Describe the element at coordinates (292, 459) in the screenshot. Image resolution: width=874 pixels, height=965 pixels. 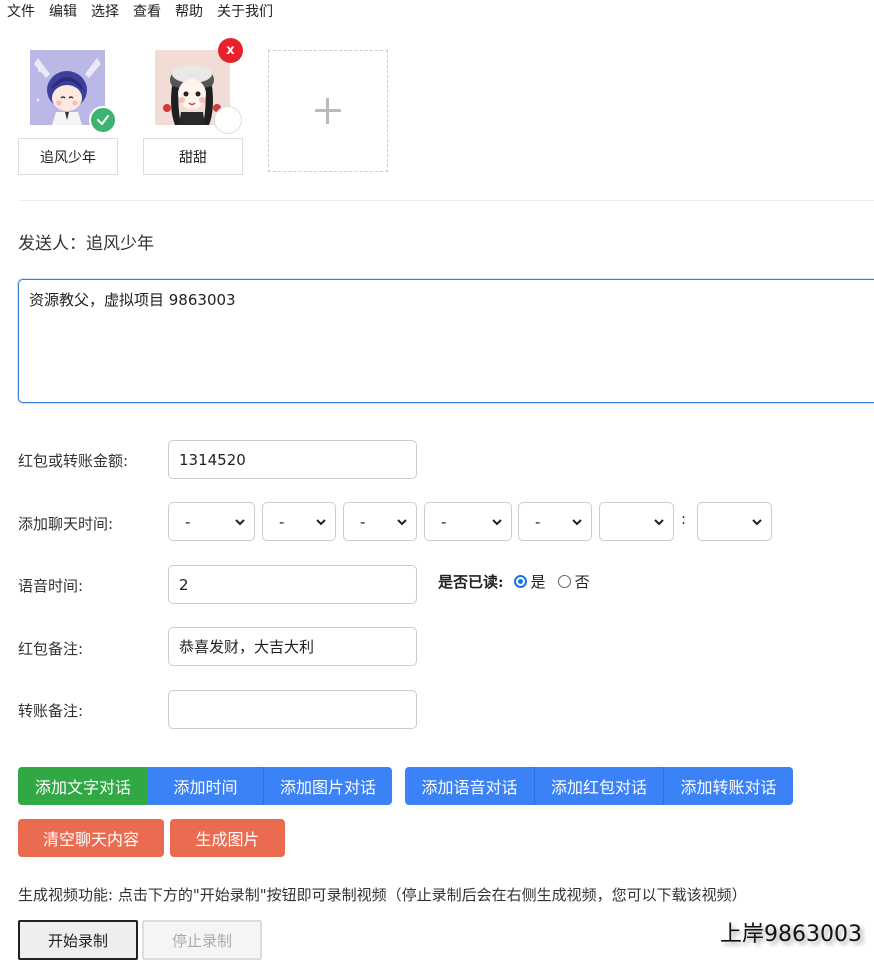
I see `amount-input` at that location.